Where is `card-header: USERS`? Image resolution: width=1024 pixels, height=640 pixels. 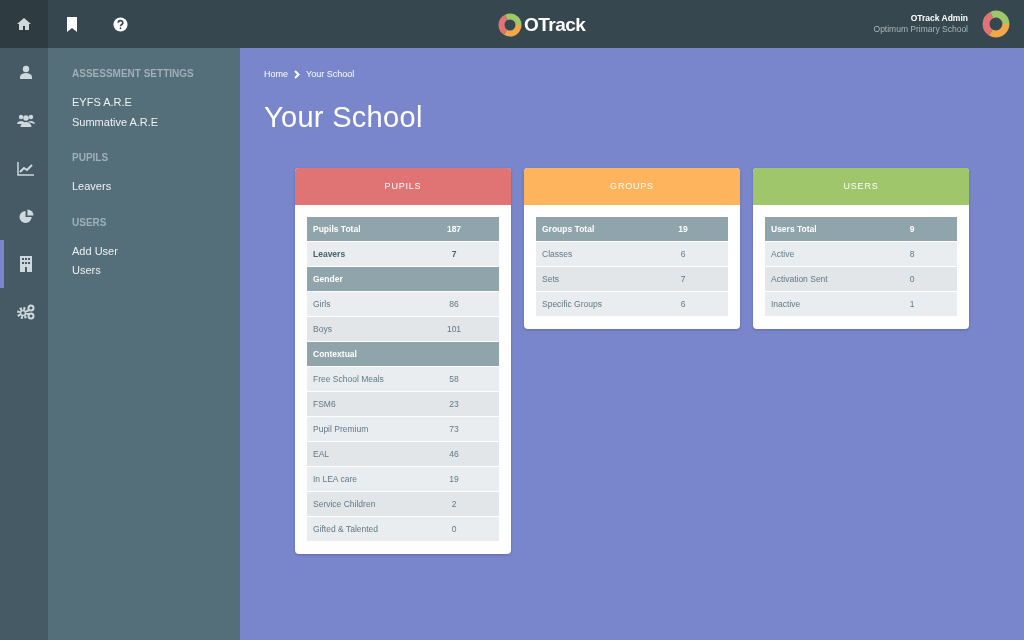 card-header: USERS is located at coordinates (861, 187).